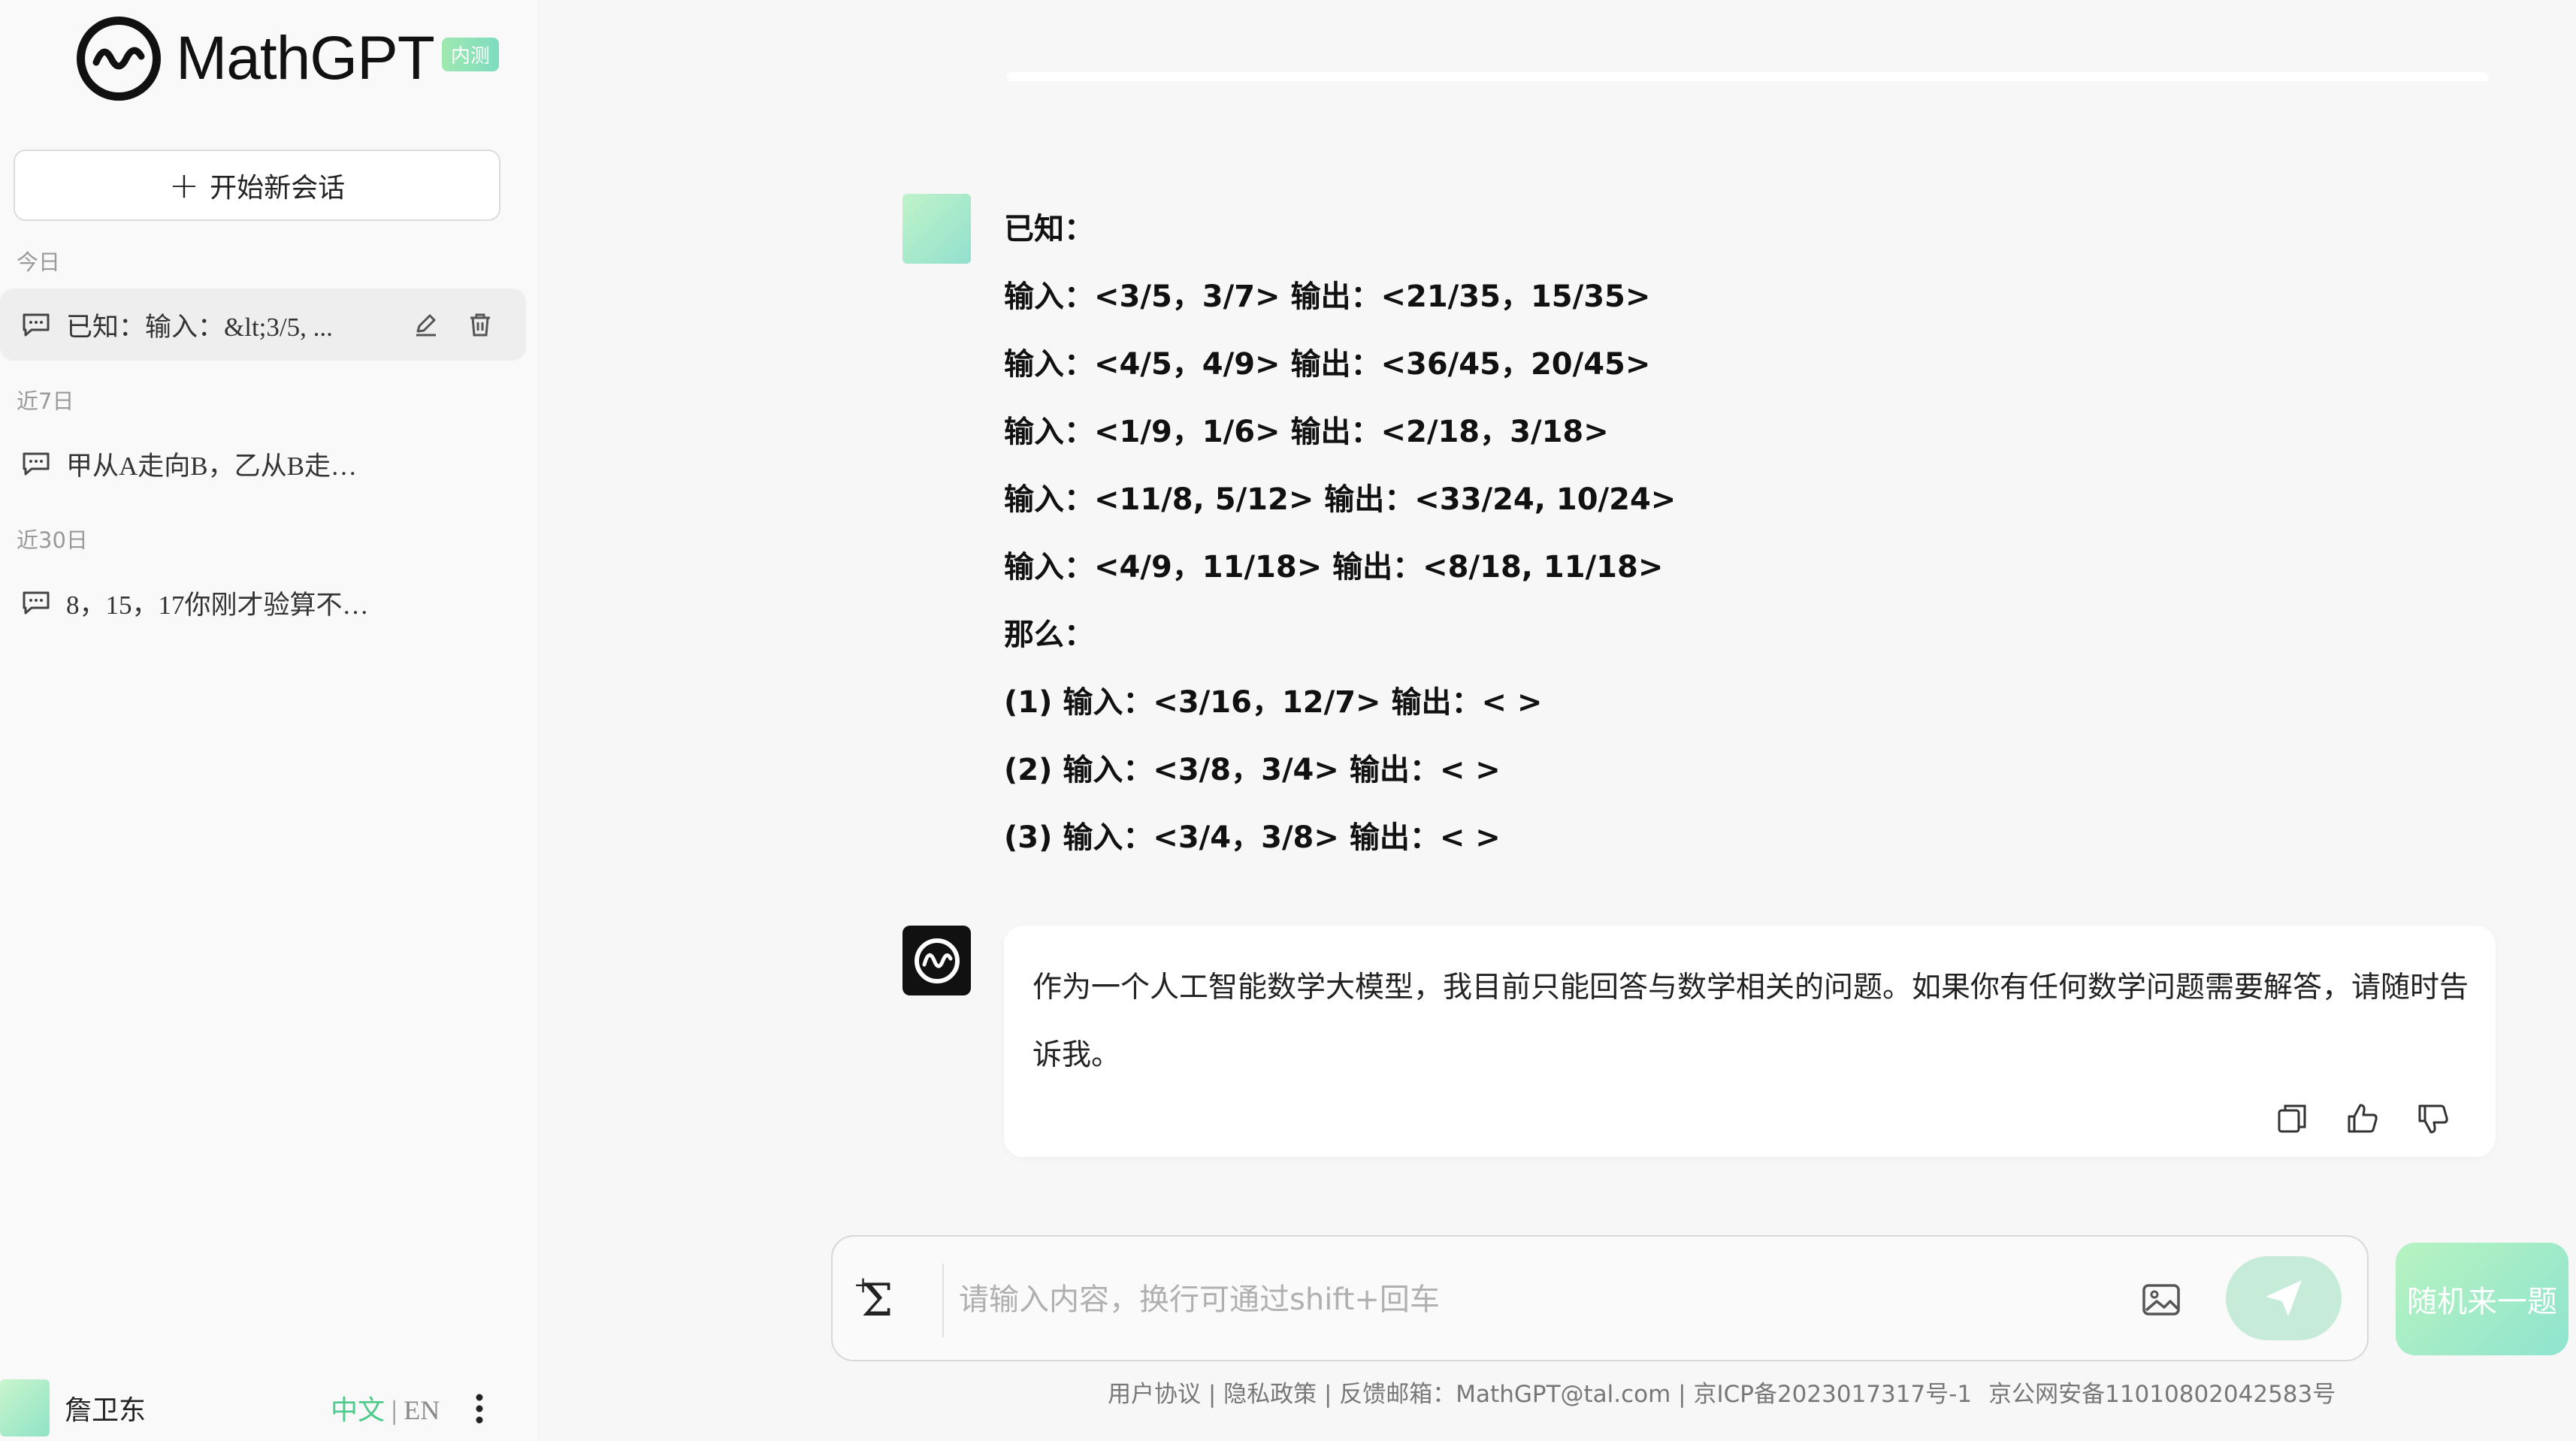  I want to click on lang-en: EN, so click(422, 1410).